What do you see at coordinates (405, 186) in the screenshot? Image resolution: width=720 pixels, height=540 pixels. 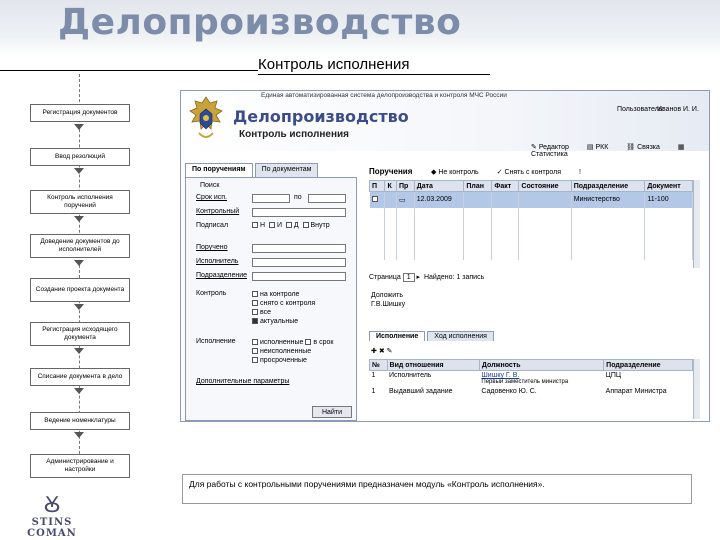 I see `col-pr: Пр` at bounding box center [405, 186].